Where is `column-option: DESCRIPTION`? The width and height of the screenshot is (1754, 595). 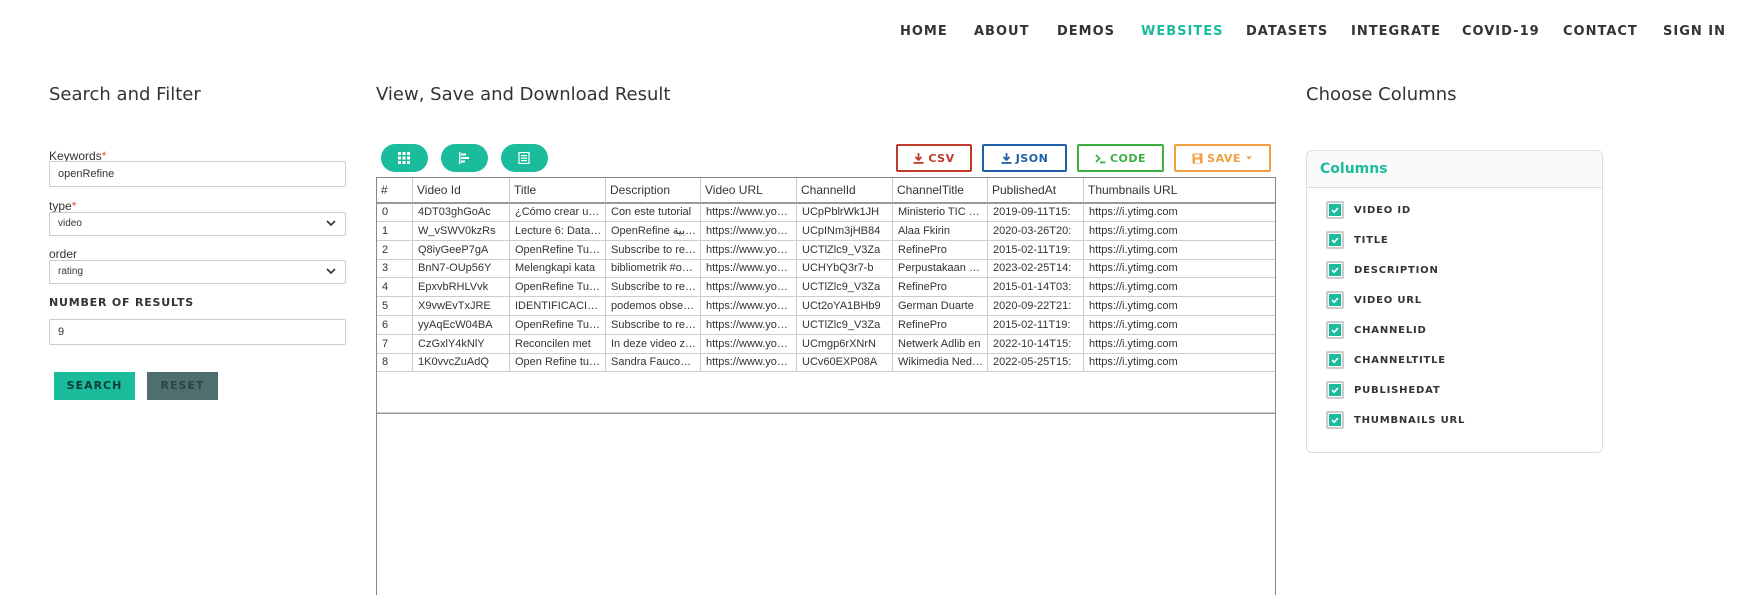 column-option: DESCRIPTION is located at coordinates (1382, 270).